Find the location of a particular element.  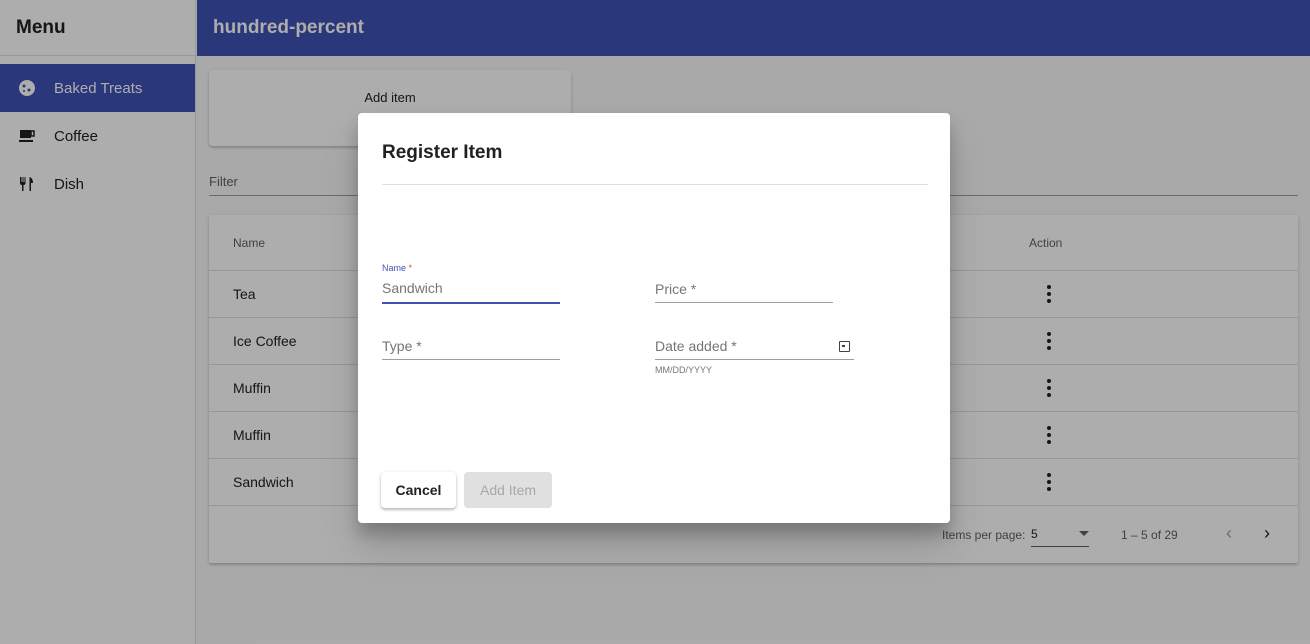

add-item-button: Add Item is located at coordinates (508, 490).